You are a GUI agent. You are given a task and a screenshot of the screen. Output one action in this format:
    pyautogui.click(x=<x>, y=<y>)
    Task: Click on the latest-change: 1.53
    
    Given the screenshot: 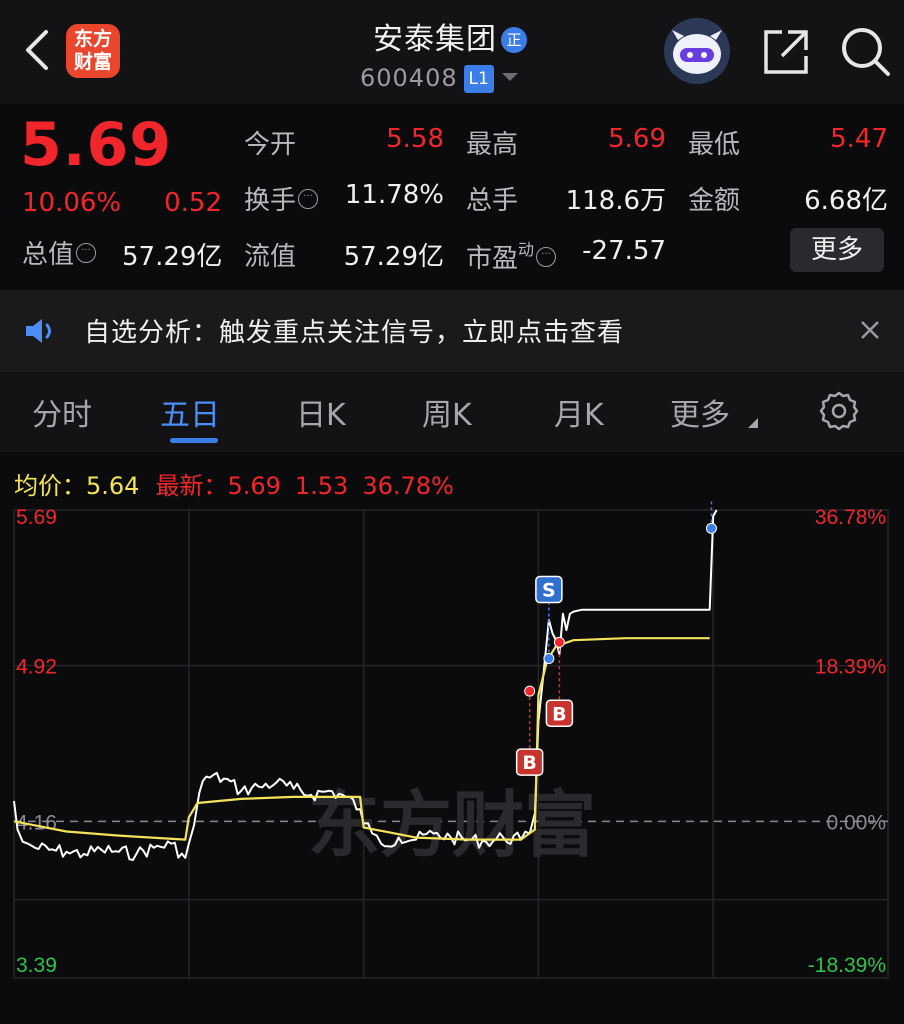 What is the action you would take?
    pyautogui.click(x=321, y=486)
    